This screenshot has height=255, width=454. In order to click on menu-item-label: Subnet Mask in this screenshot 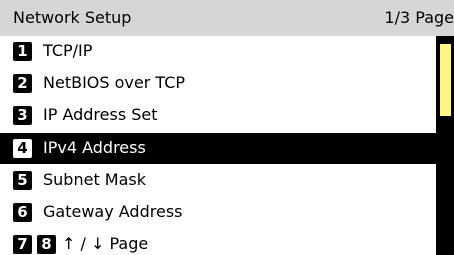, I will do `click(95, 179)`.